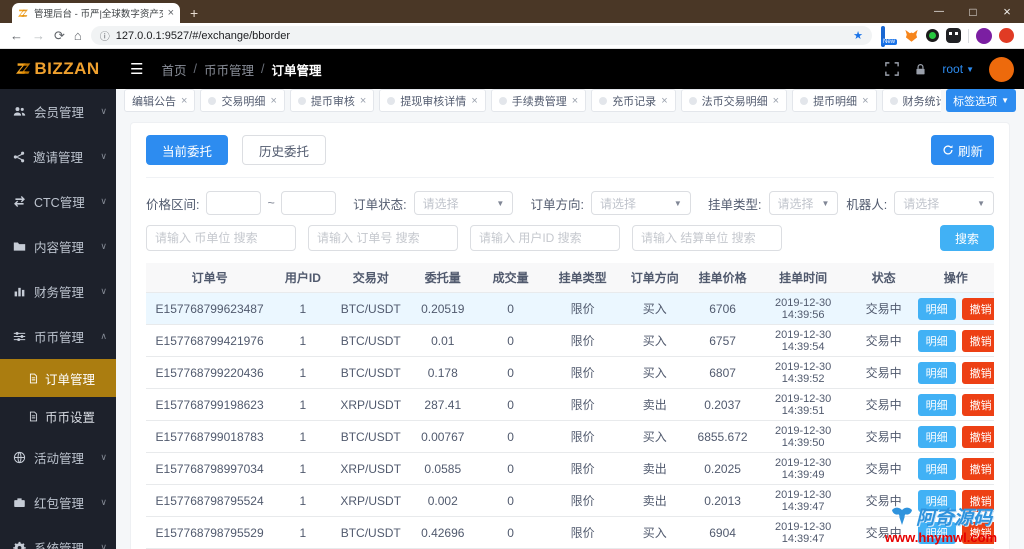  I want to click on reload-icon: ⟳, so click(59, 35).